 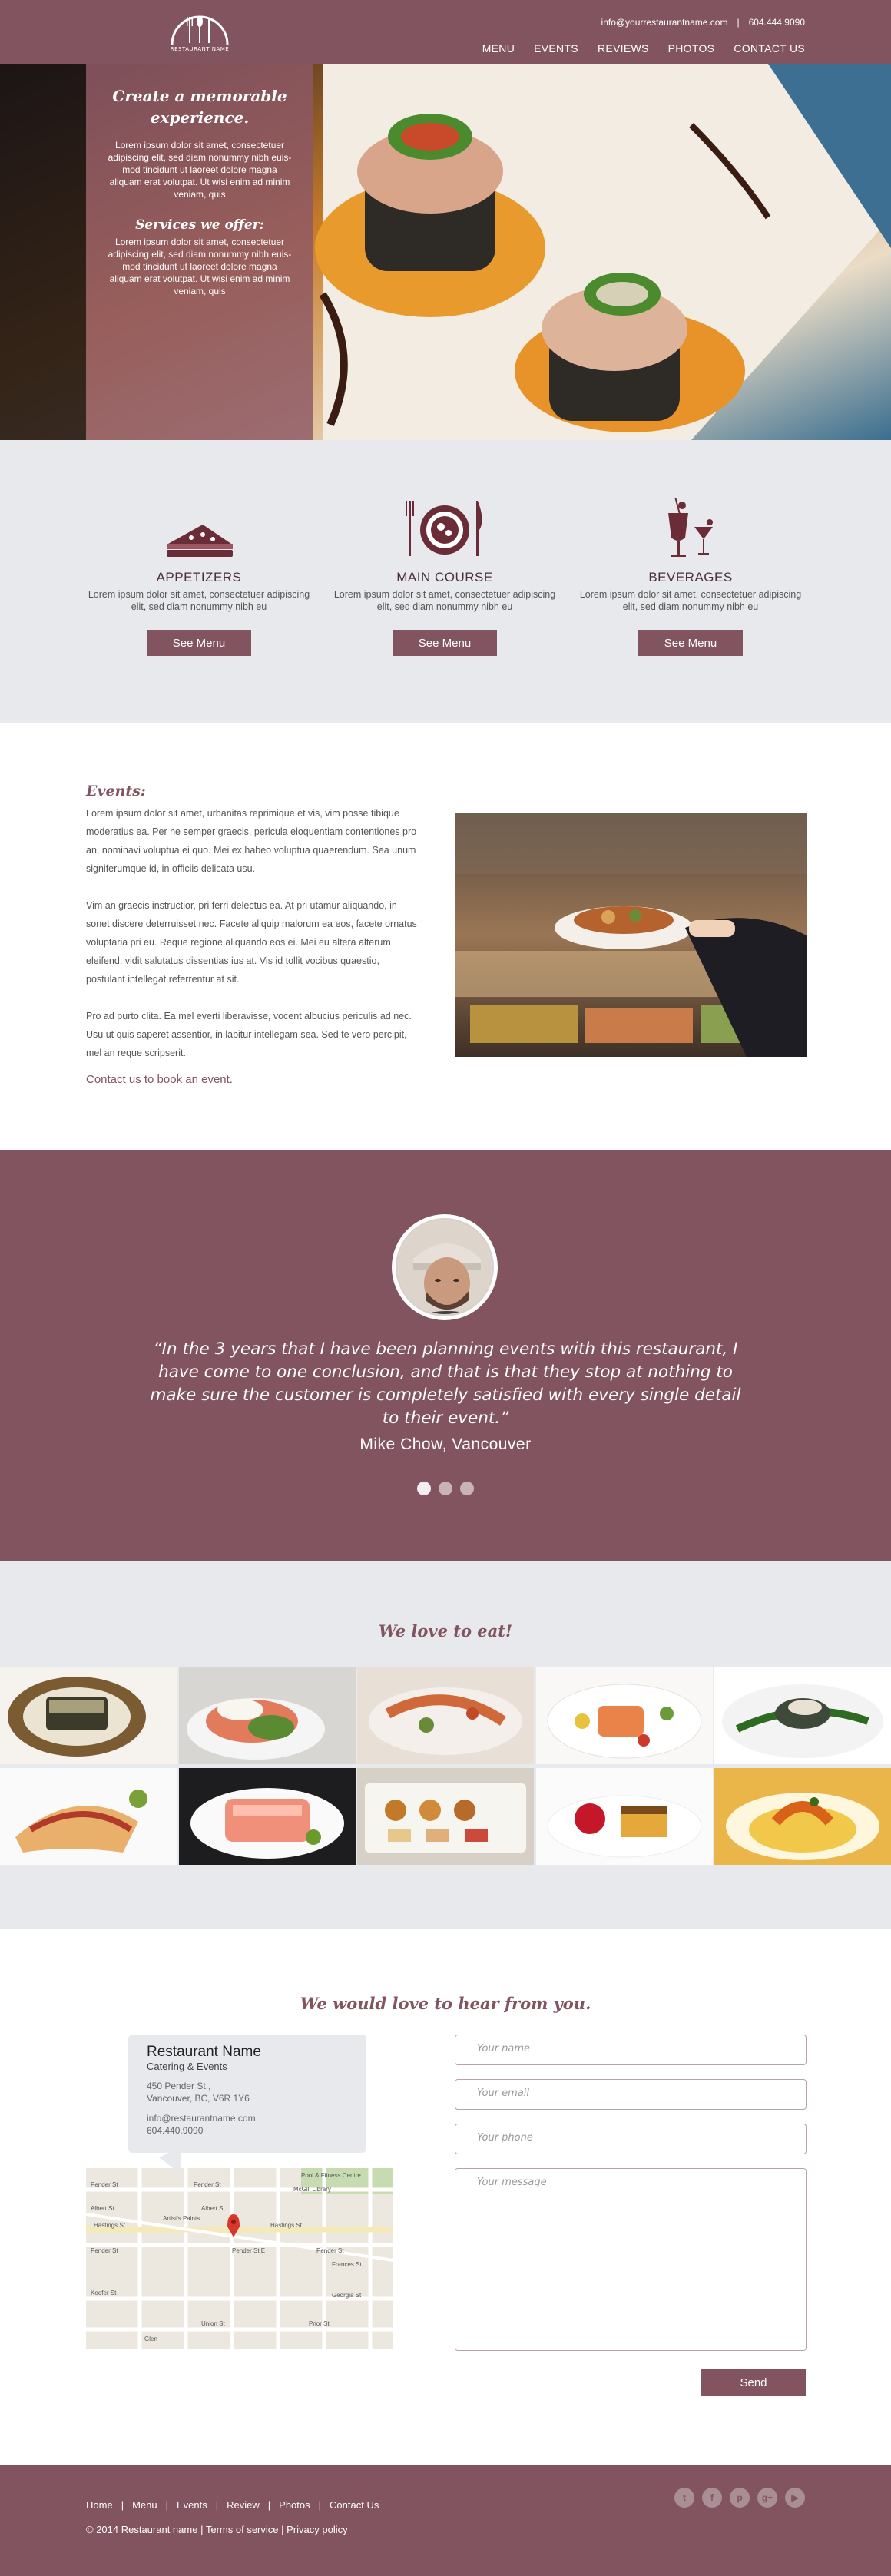 I want to click on nav-menu: MENU, so click(x=498, y=49).